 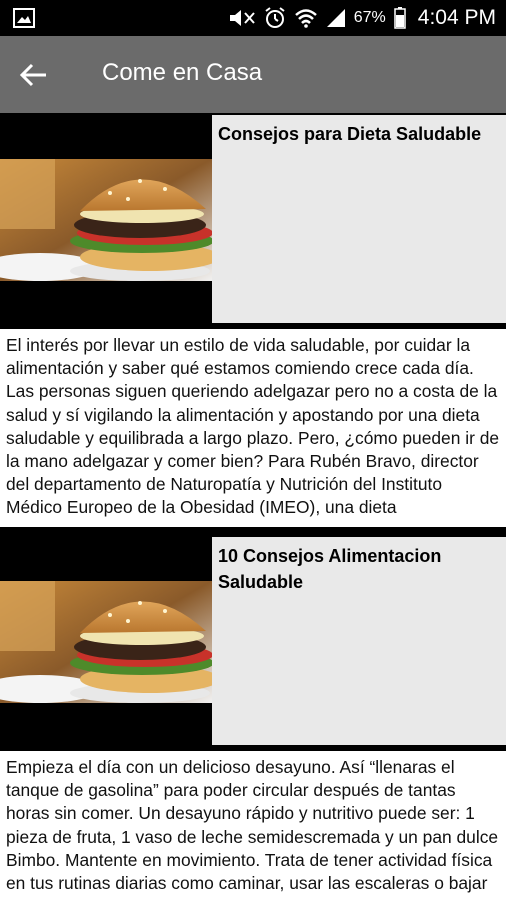 I want to click on battery-icon, so click(x=400, y=18).